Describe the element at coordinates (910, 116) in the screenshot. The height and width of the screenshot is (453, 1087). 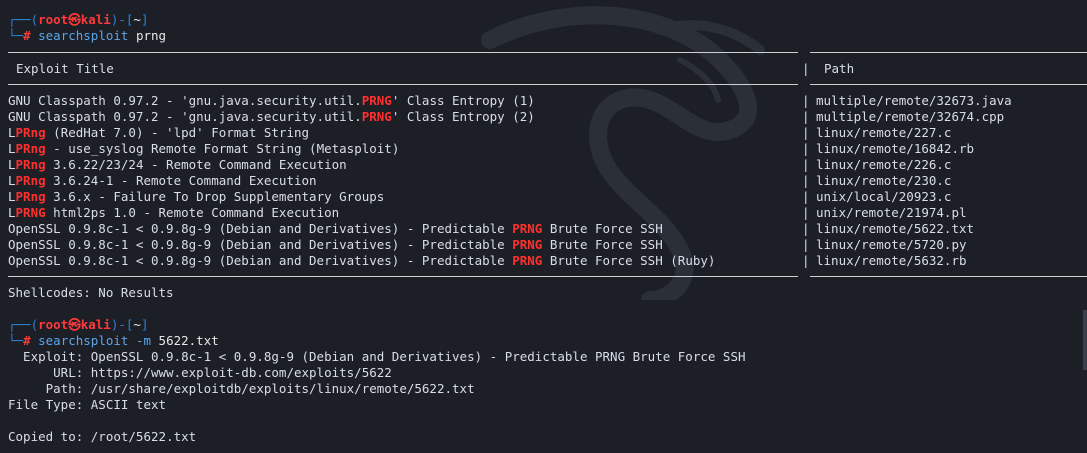
I see `row-path: multiple/remote/32674.cpp` at that location.